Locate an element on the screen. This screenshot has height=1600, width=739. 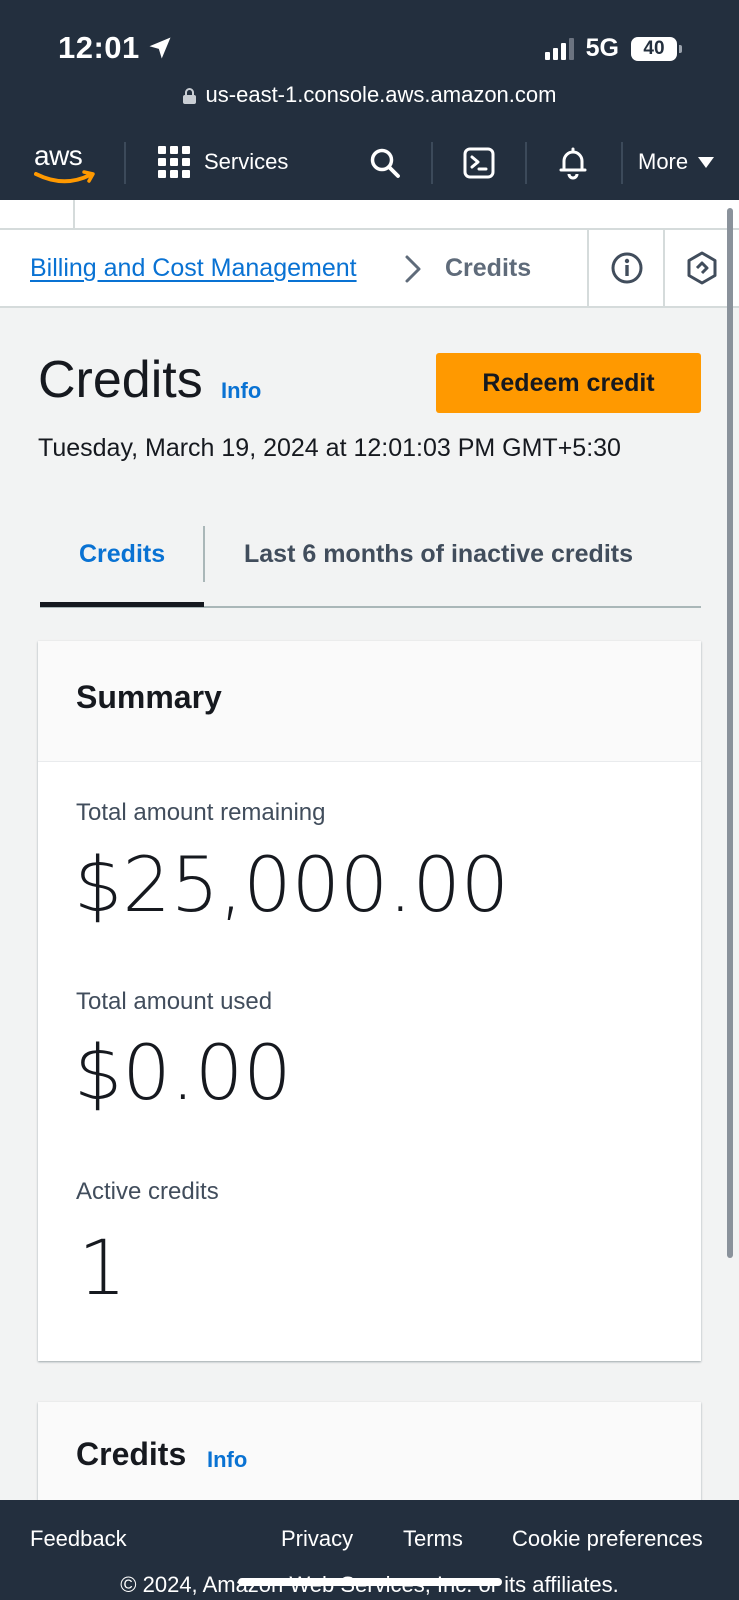
total-used-label: Total amount used is located at coordinates (174, 1001).